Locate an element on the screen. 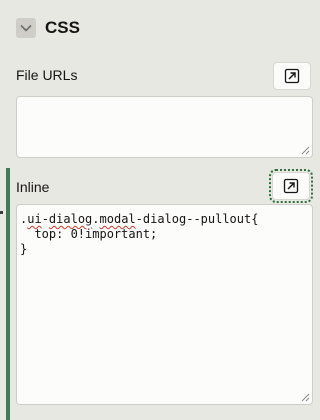 The width and height of the screenshot is (320, 420). code-token-misspelled: dialog is located at coordinates (70, 219).